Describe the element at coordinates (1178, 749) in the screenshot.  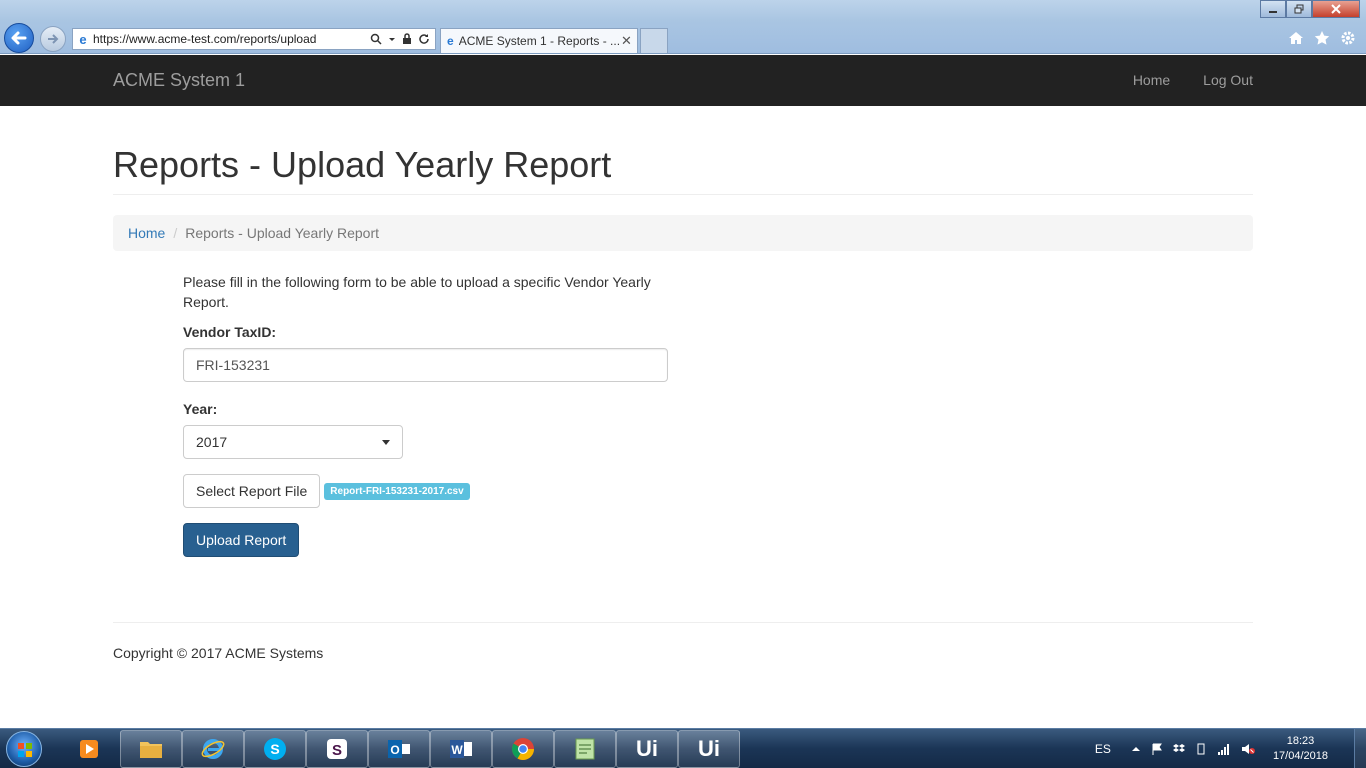
I see `dropbox-icon` at that location.